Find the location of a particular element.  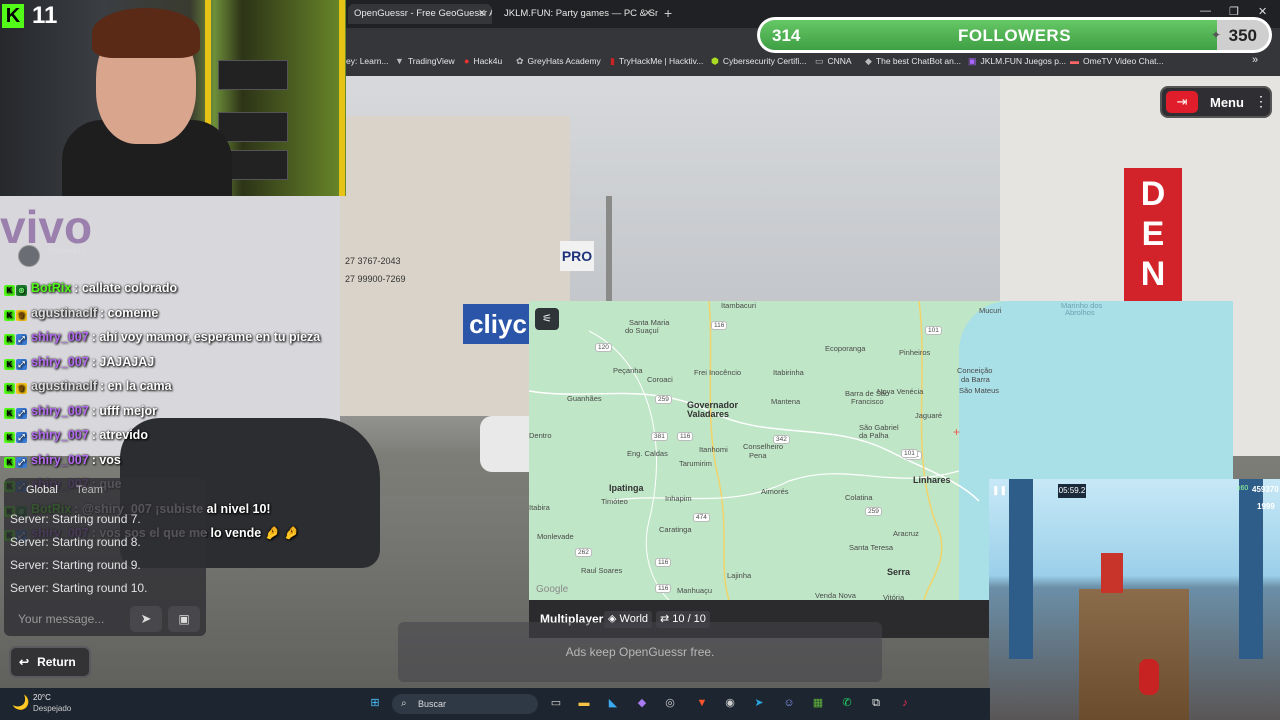

folder-icon: ▭ is located at coordinates (819, 61).